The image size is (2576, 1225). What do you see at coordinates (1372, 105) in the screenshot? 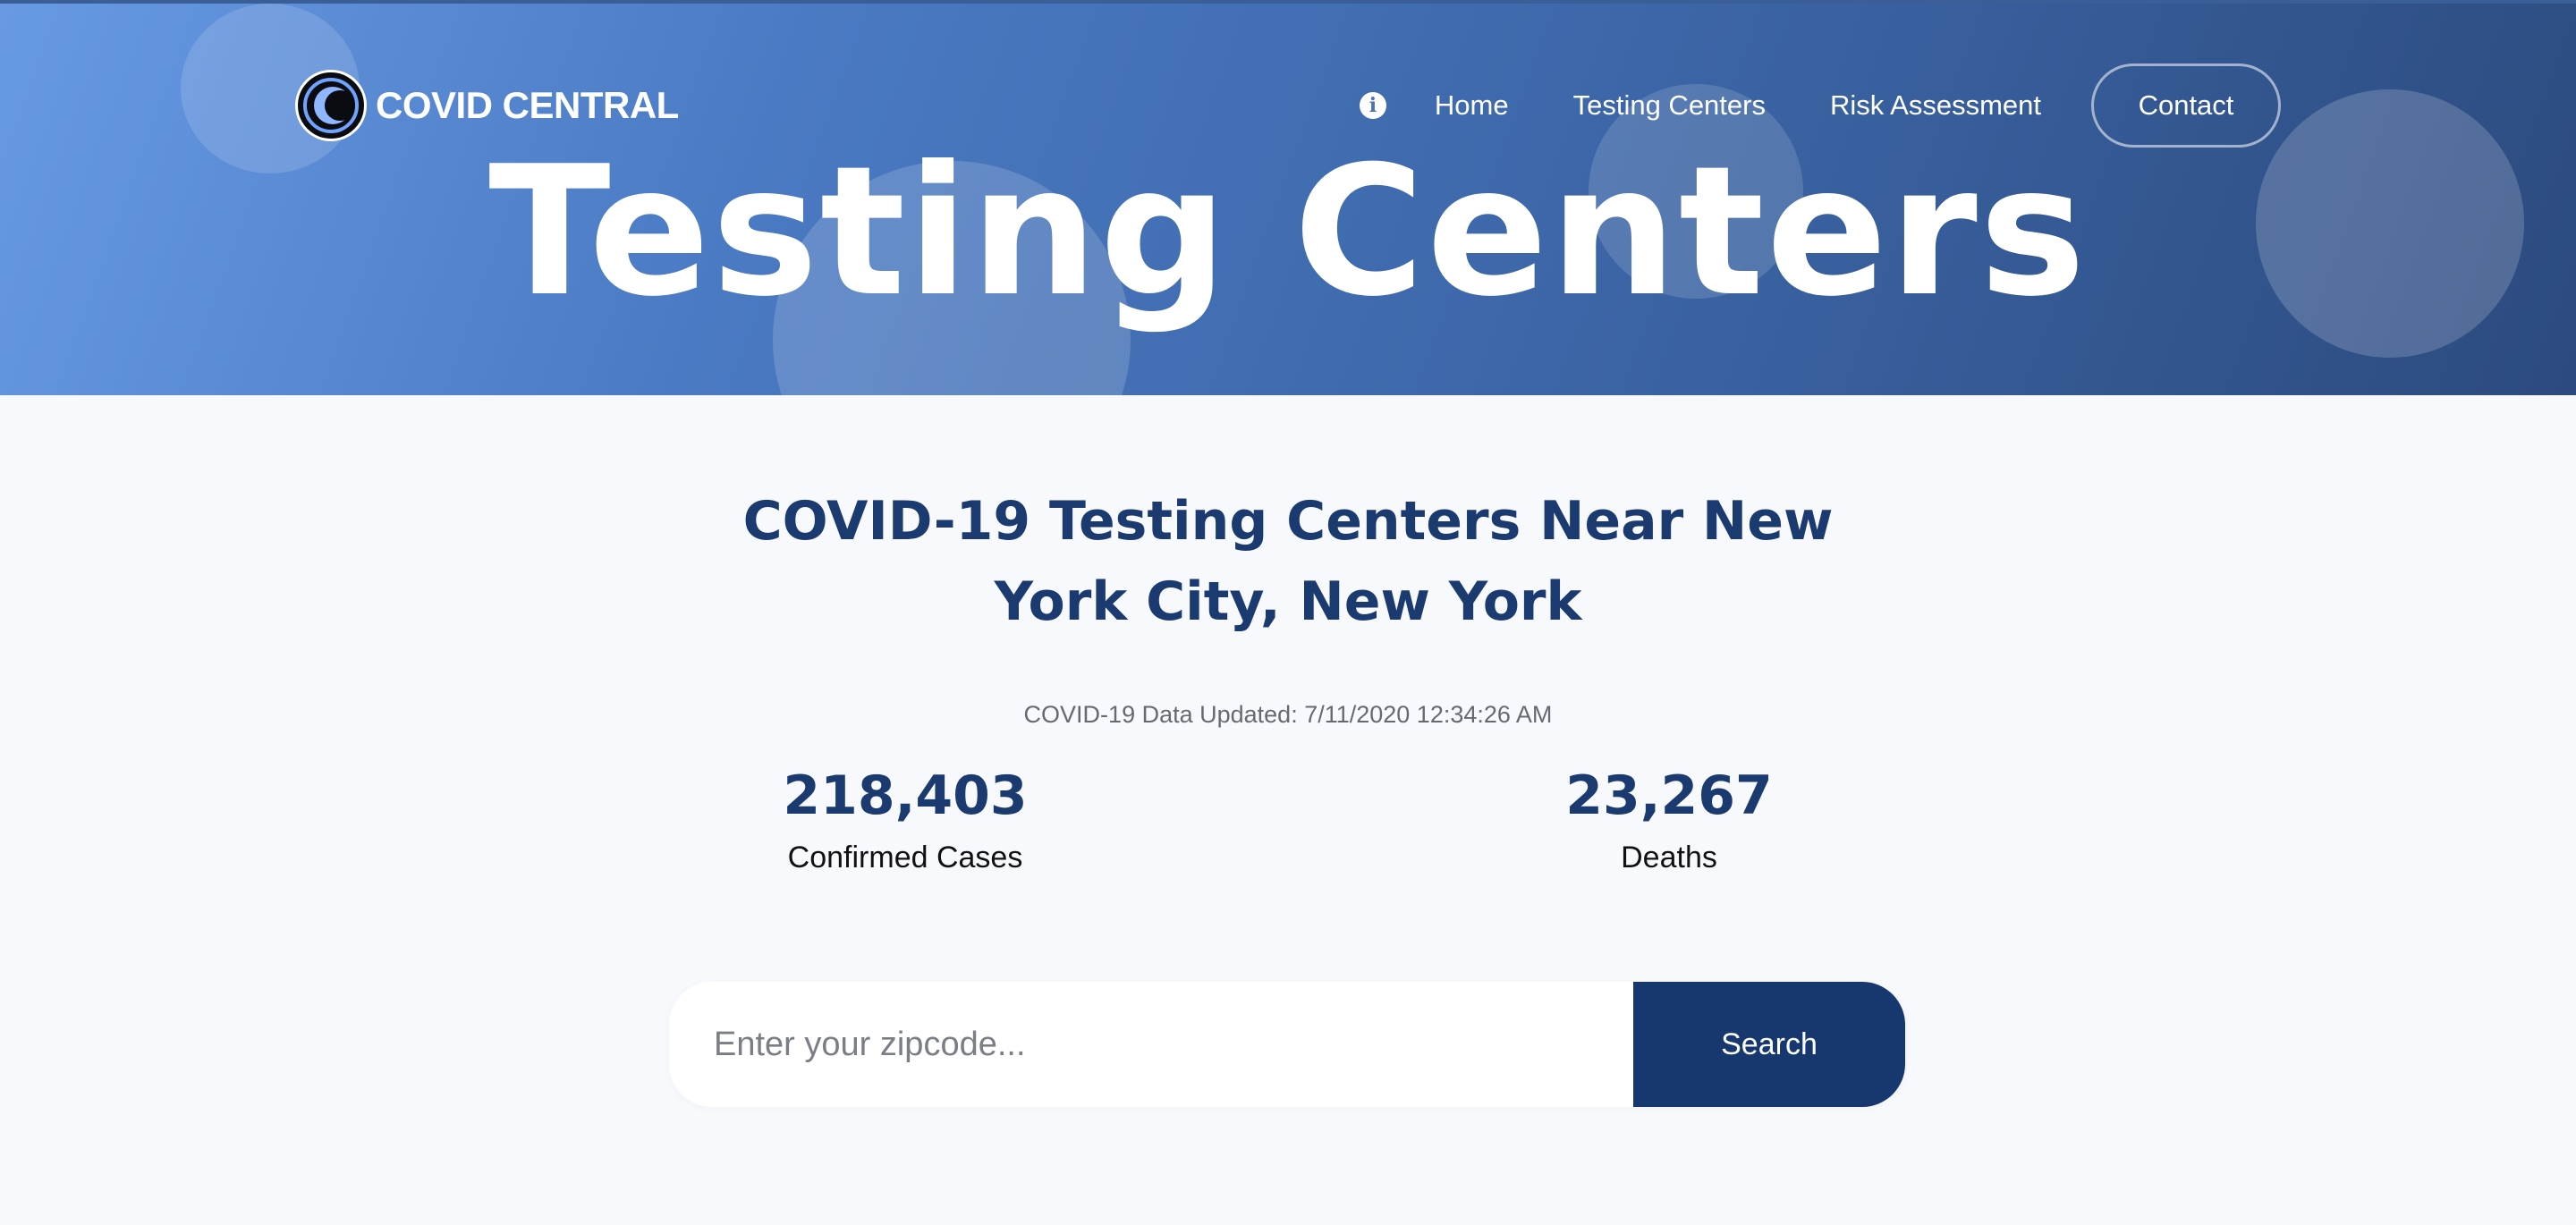
I see `info-circle-icon: i` at bounding box center [1372, 105].